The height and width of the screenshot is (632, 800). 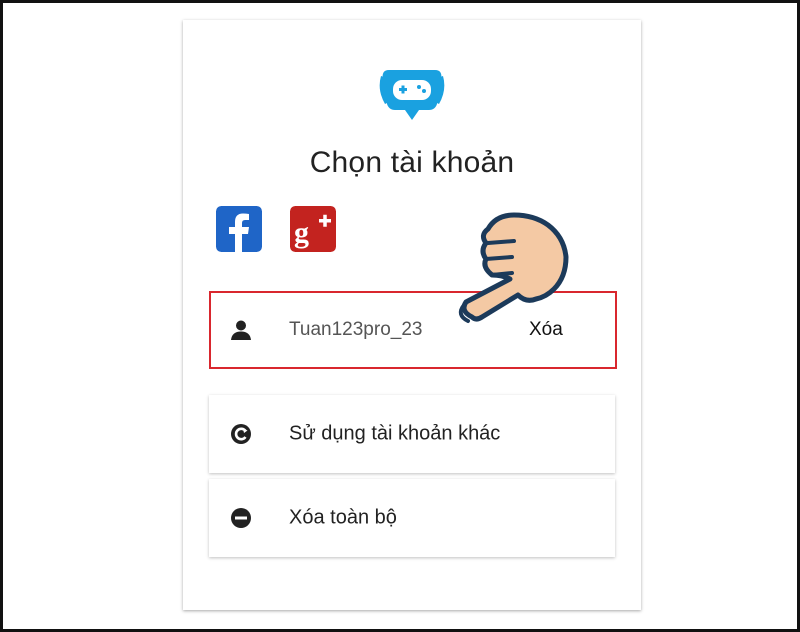 I want to click on facebook-icon, so click(x=239, y=229).